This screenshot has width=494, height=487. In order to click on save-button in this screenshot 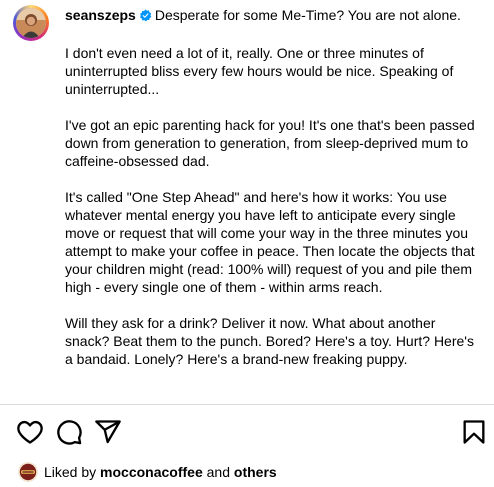, I will do `click(474, 432)`.